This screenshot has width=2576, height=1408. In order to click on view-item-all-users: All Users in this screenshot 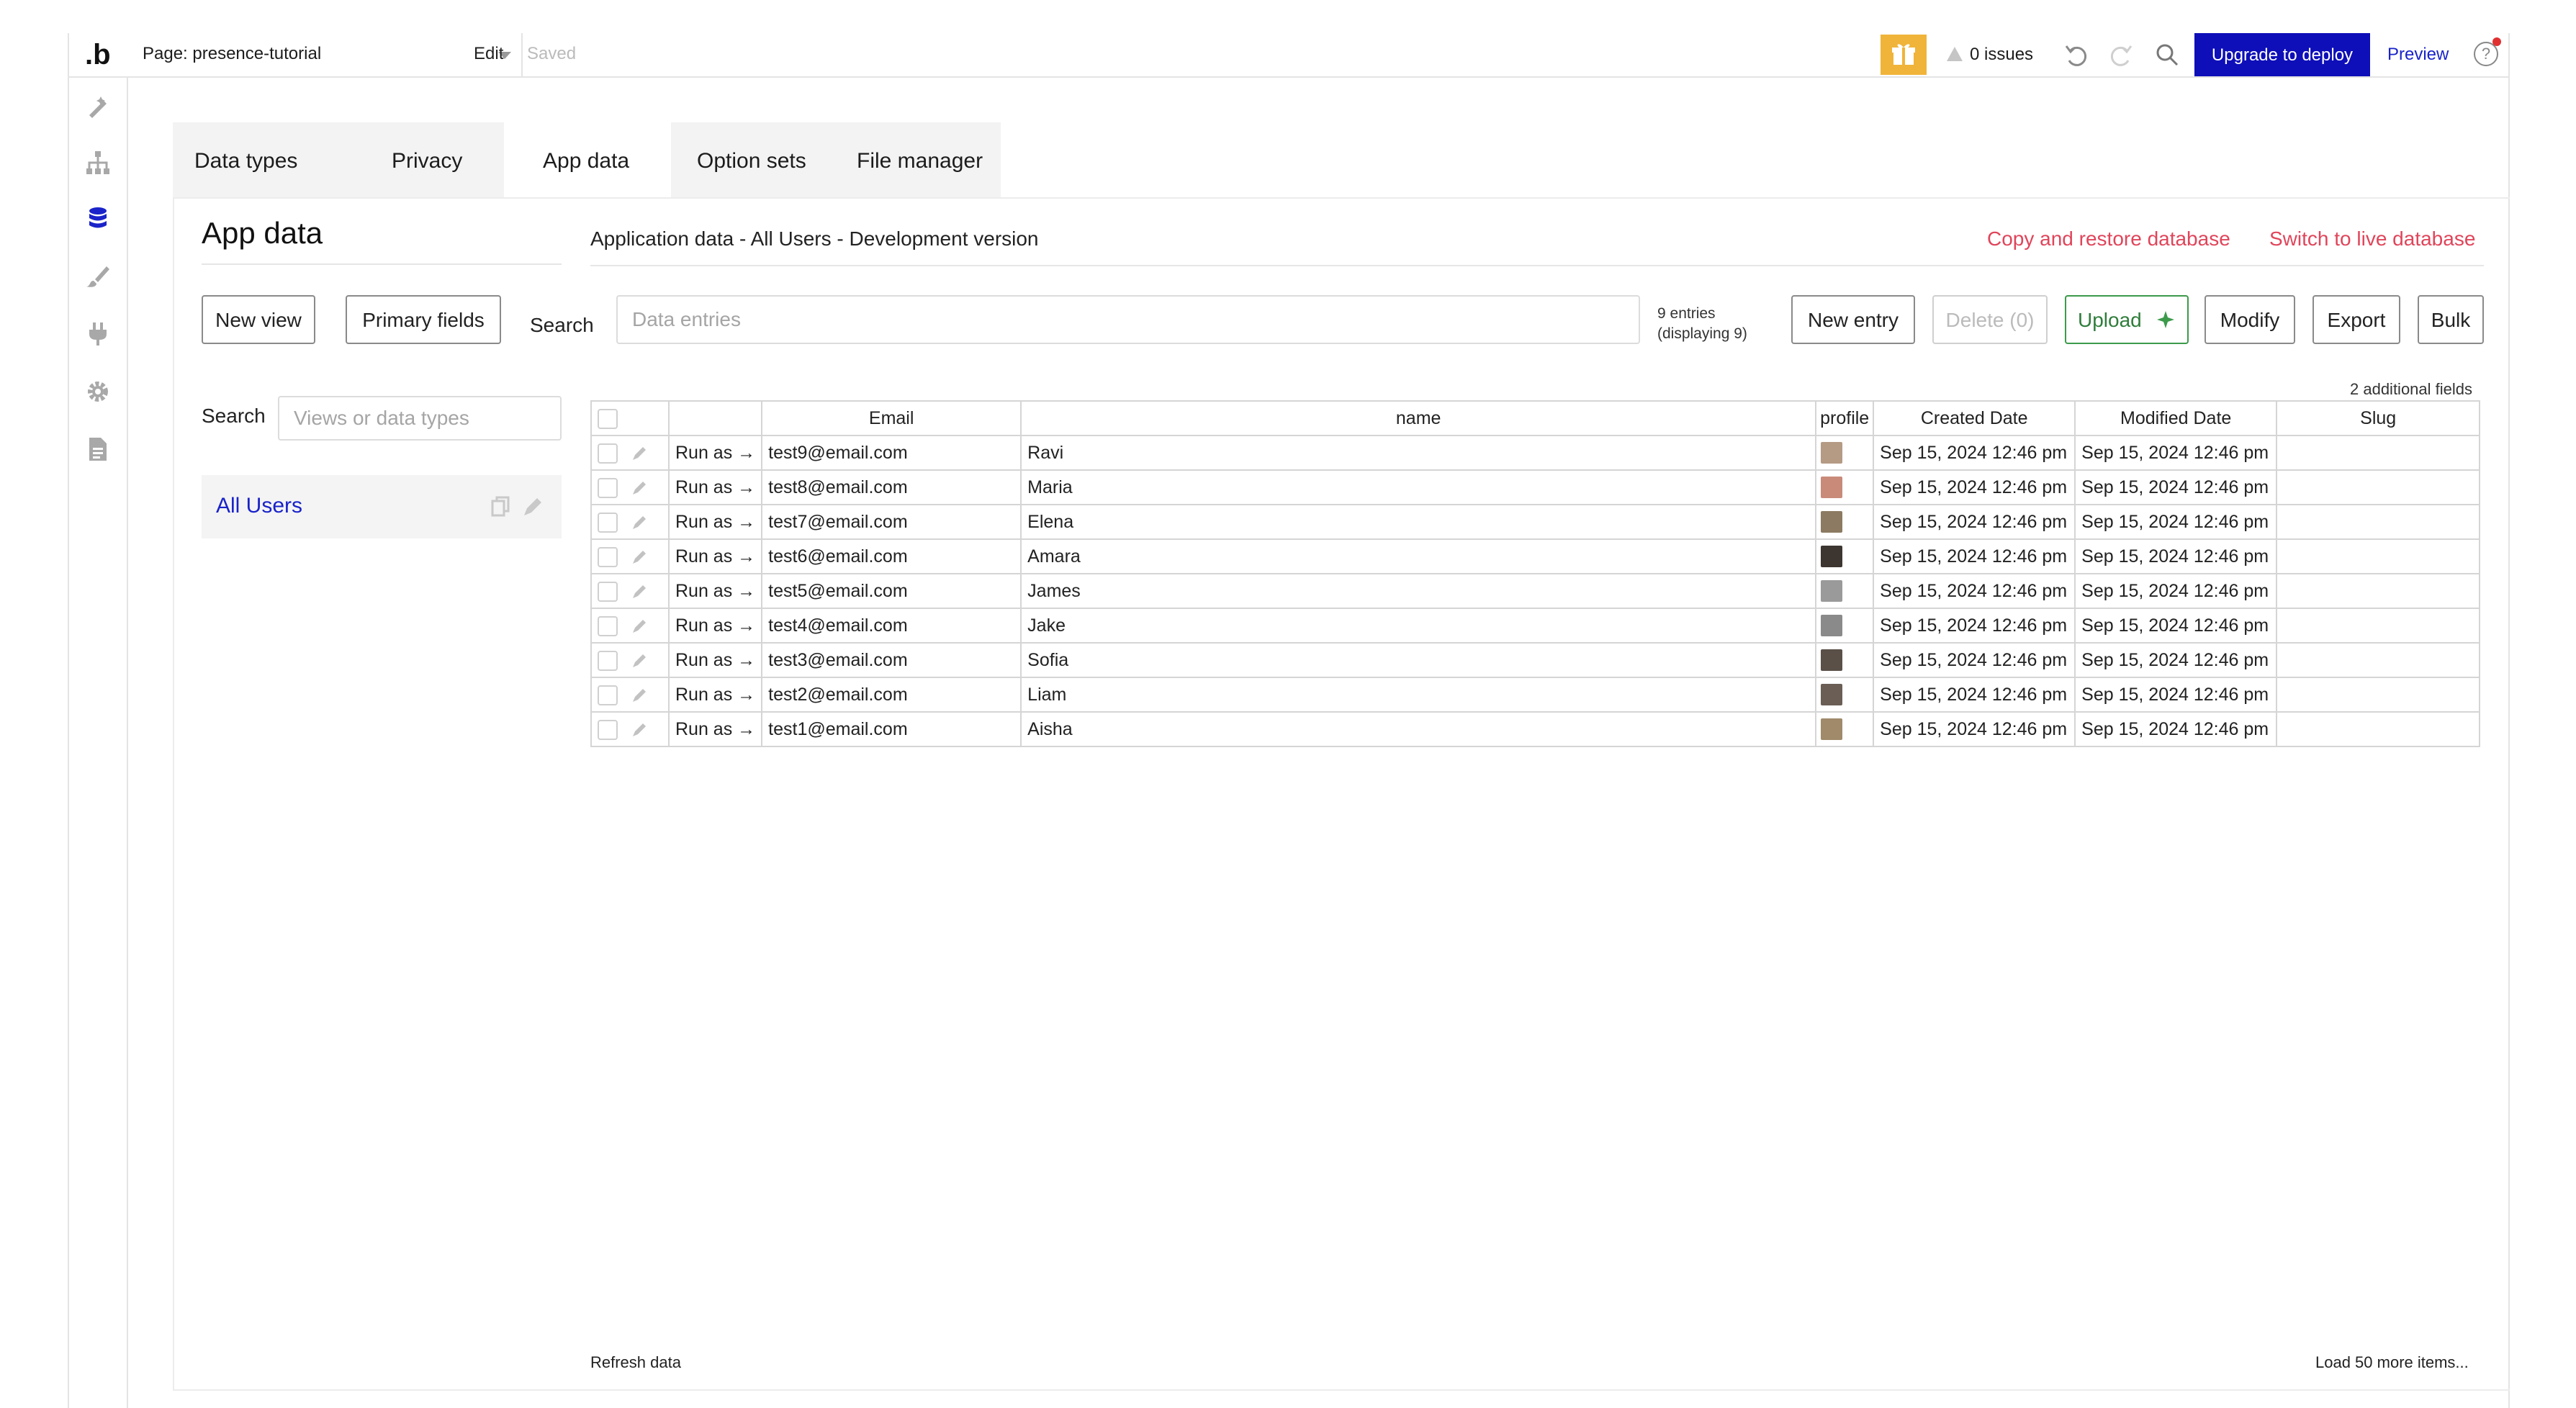, I will do `click(382, 506)`.